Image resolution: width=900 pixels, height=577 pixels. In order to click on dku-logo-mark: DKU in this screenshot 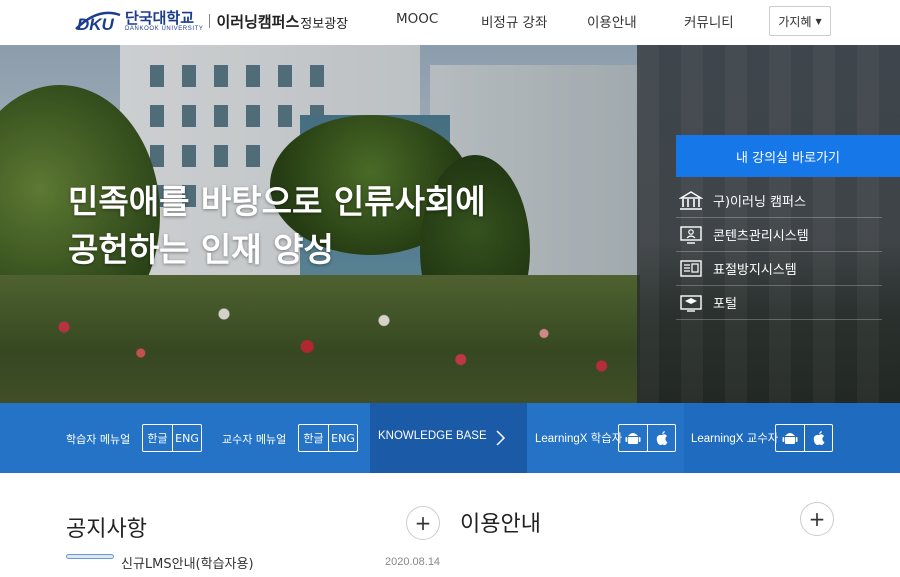, I will do `click(98, 21)`.